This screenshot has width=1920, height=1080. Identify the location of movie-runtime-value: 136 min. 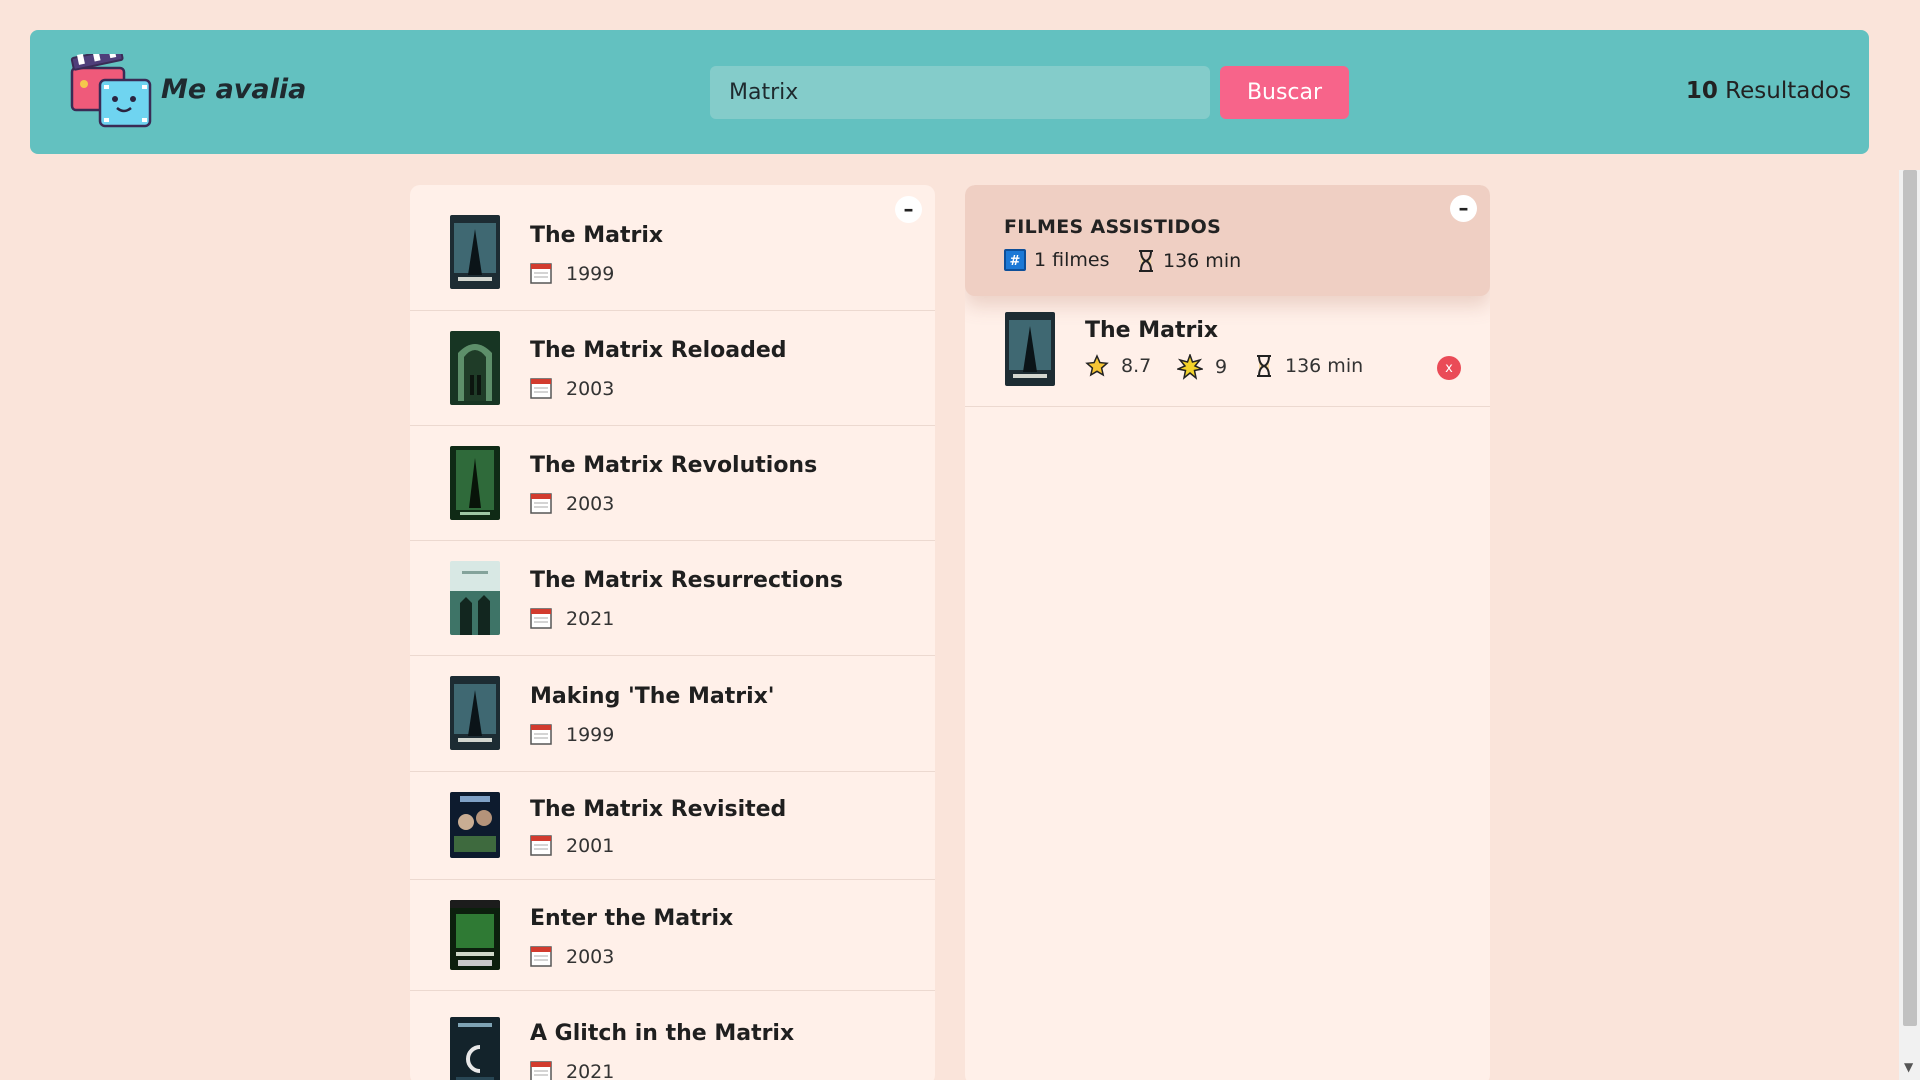
(1324, 366).